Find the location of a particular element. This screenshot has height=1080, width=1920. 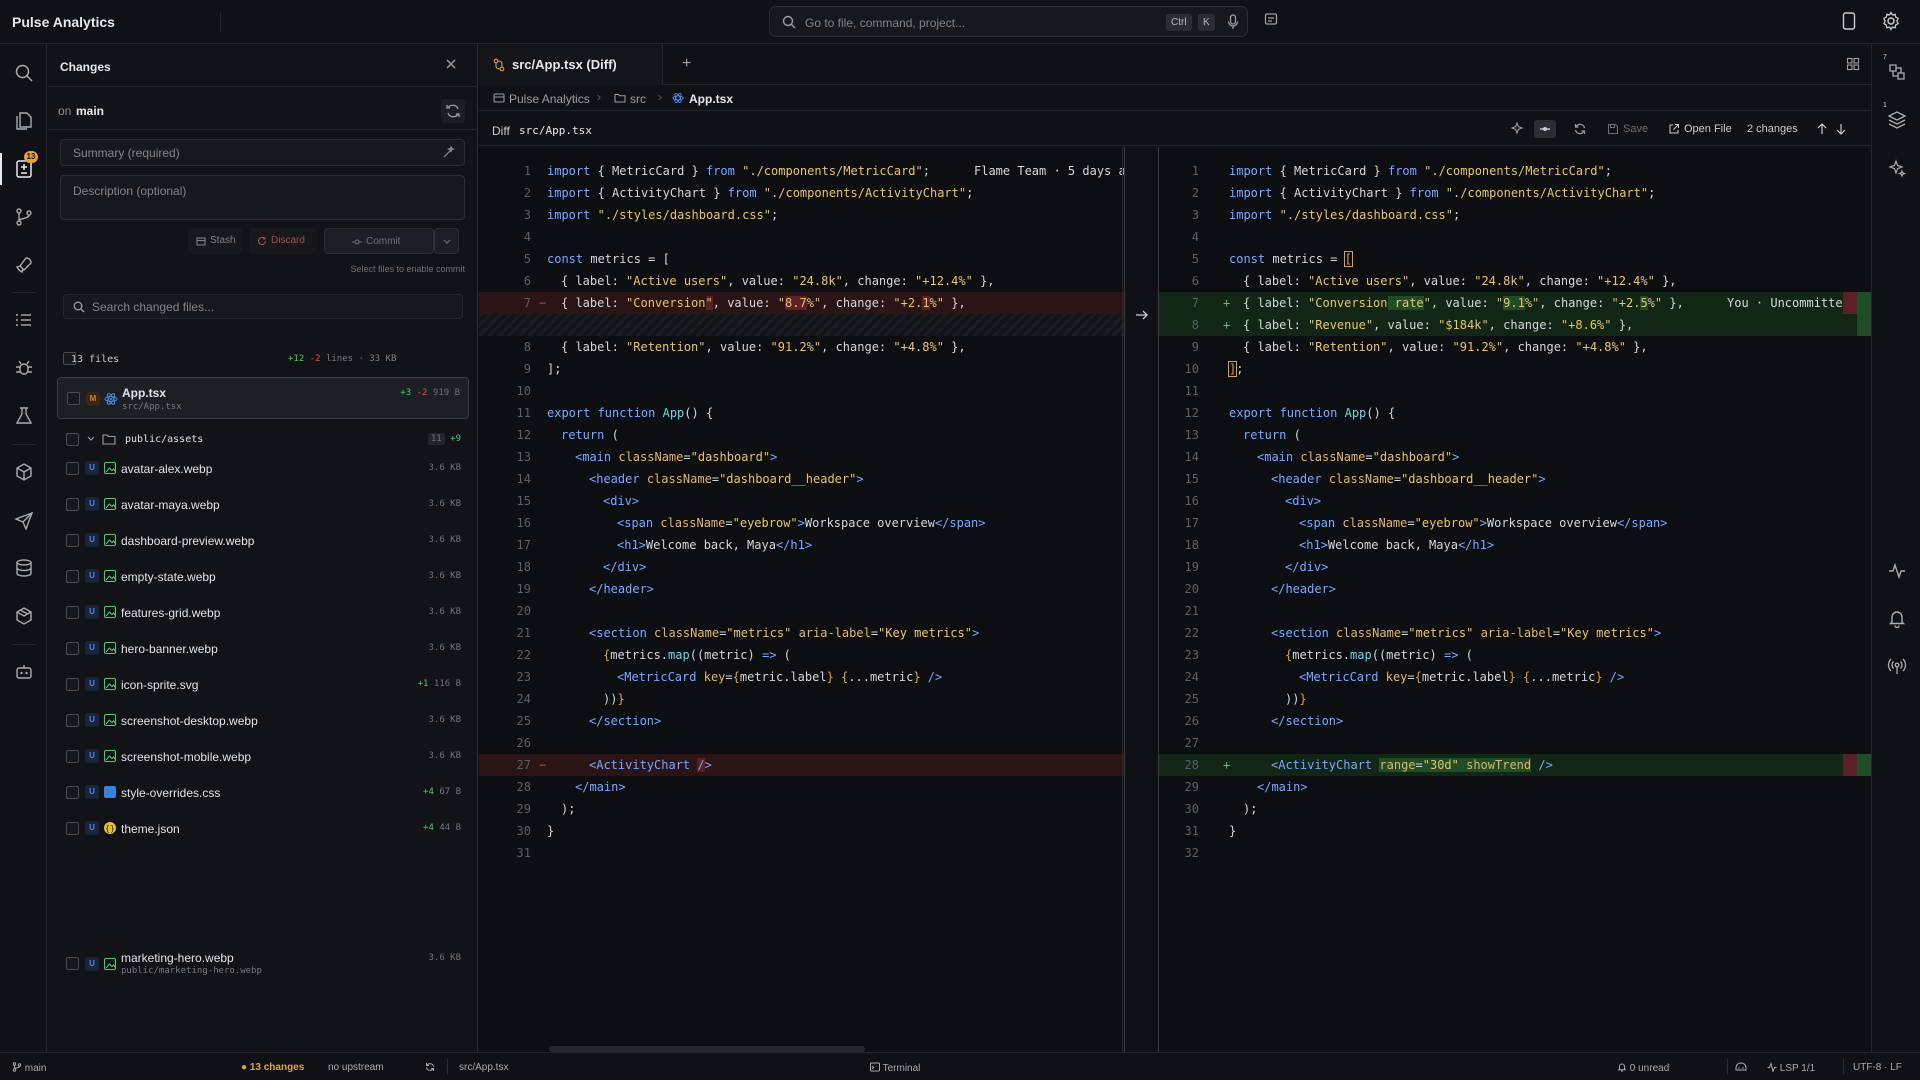

lines-added: +12 is located at coordinates (296, 359).